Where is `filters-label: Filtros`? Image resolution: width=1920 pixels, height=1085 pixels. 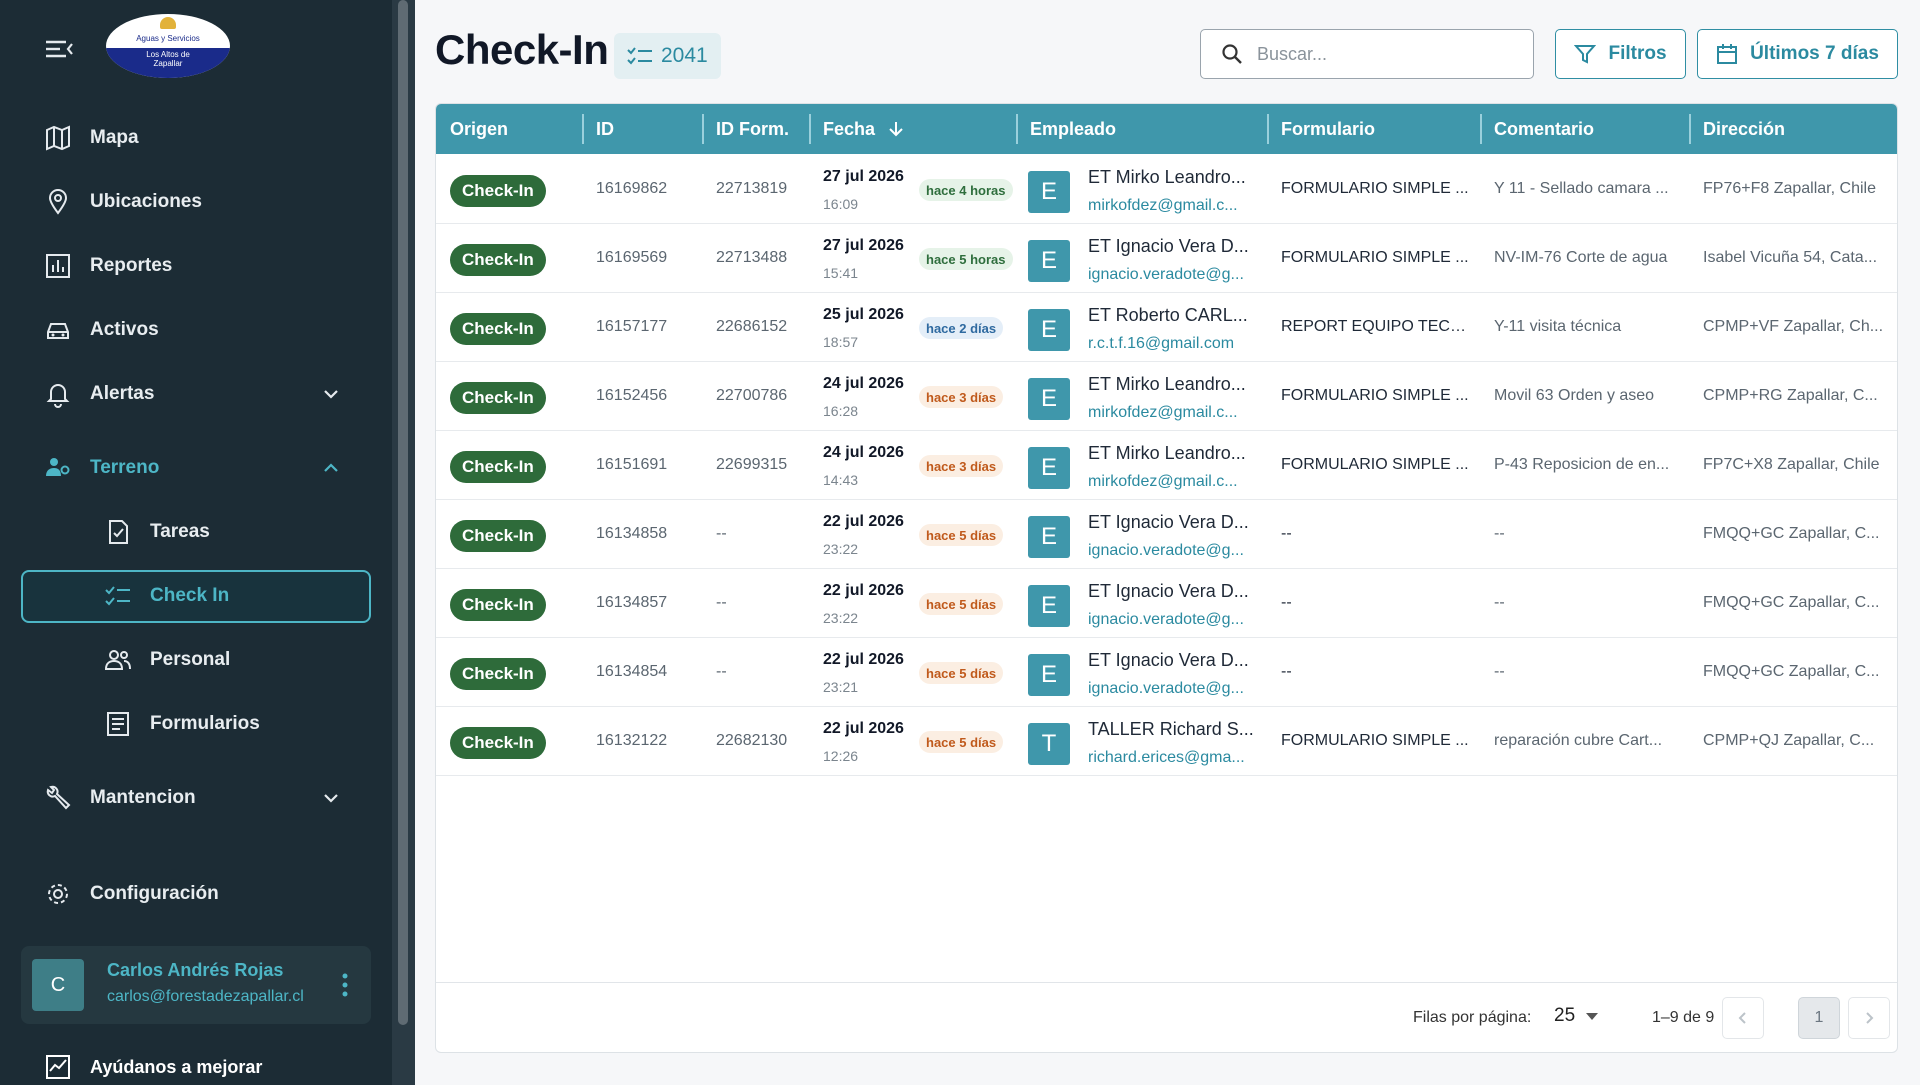 filters-label: Filtros is located at coordinates (1637, 53).